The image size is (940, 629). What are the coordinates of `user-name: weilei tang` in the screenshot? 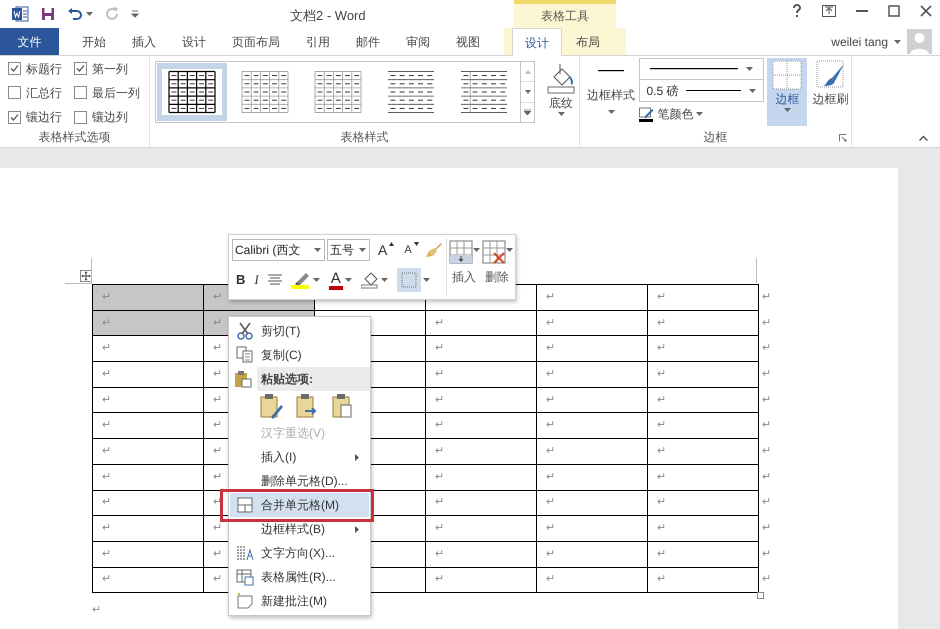 It's located at (859, 41).